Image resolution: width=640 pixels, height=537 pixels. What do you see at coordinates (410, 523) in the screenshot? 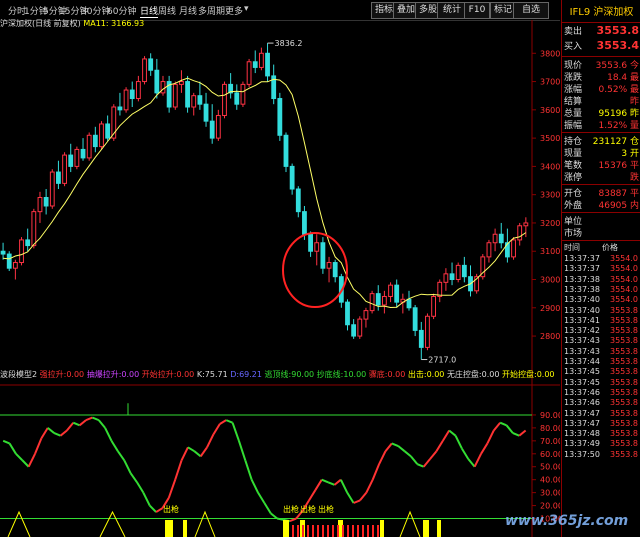
I see `bottom-triangle` at bounding box center [410, 523].